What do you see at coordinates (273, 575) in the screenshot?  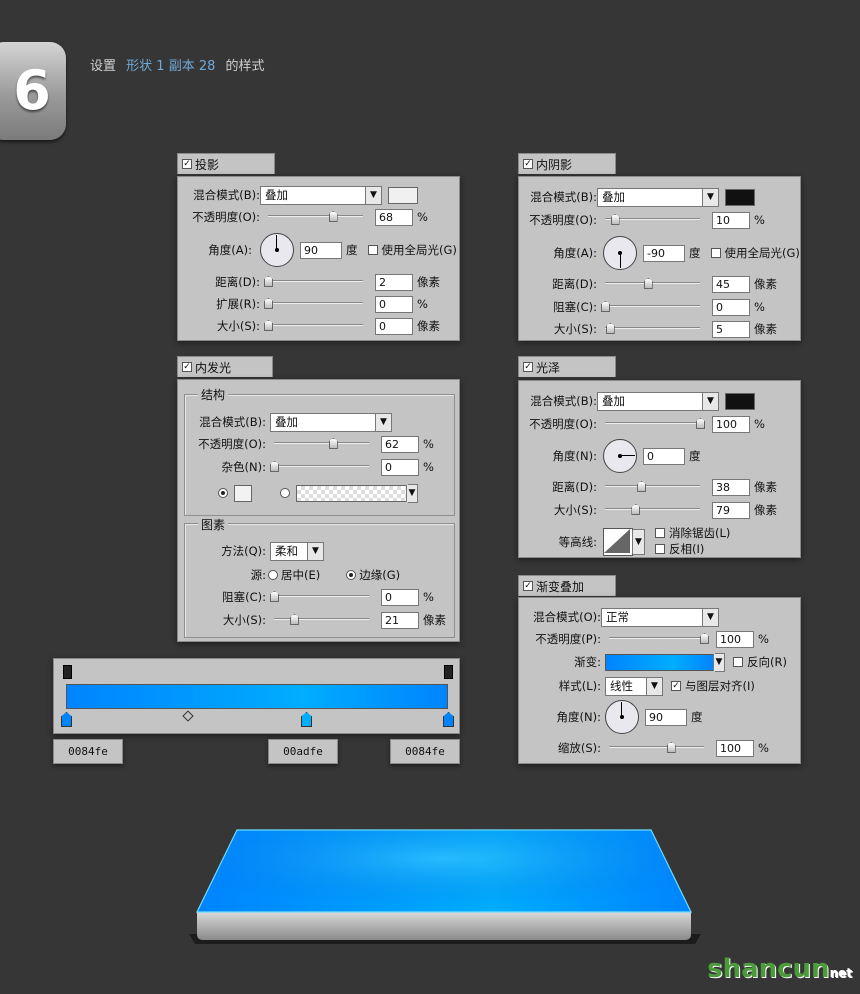 I see `source-center-radio` at bounding box center [273, 575].